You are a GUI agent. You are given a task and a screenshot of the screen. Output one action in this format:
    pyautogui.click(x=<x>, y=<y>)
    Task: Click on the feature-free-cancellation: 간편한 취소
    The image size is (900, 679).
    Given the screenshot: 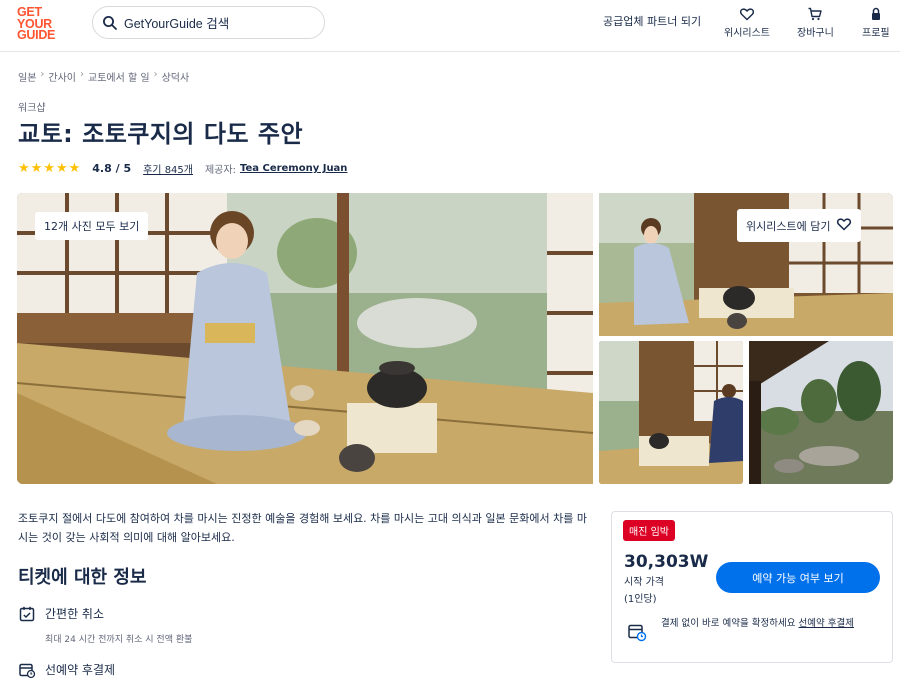 What is the action you would take?
    pyautogui.click(x=61, y=614)
    